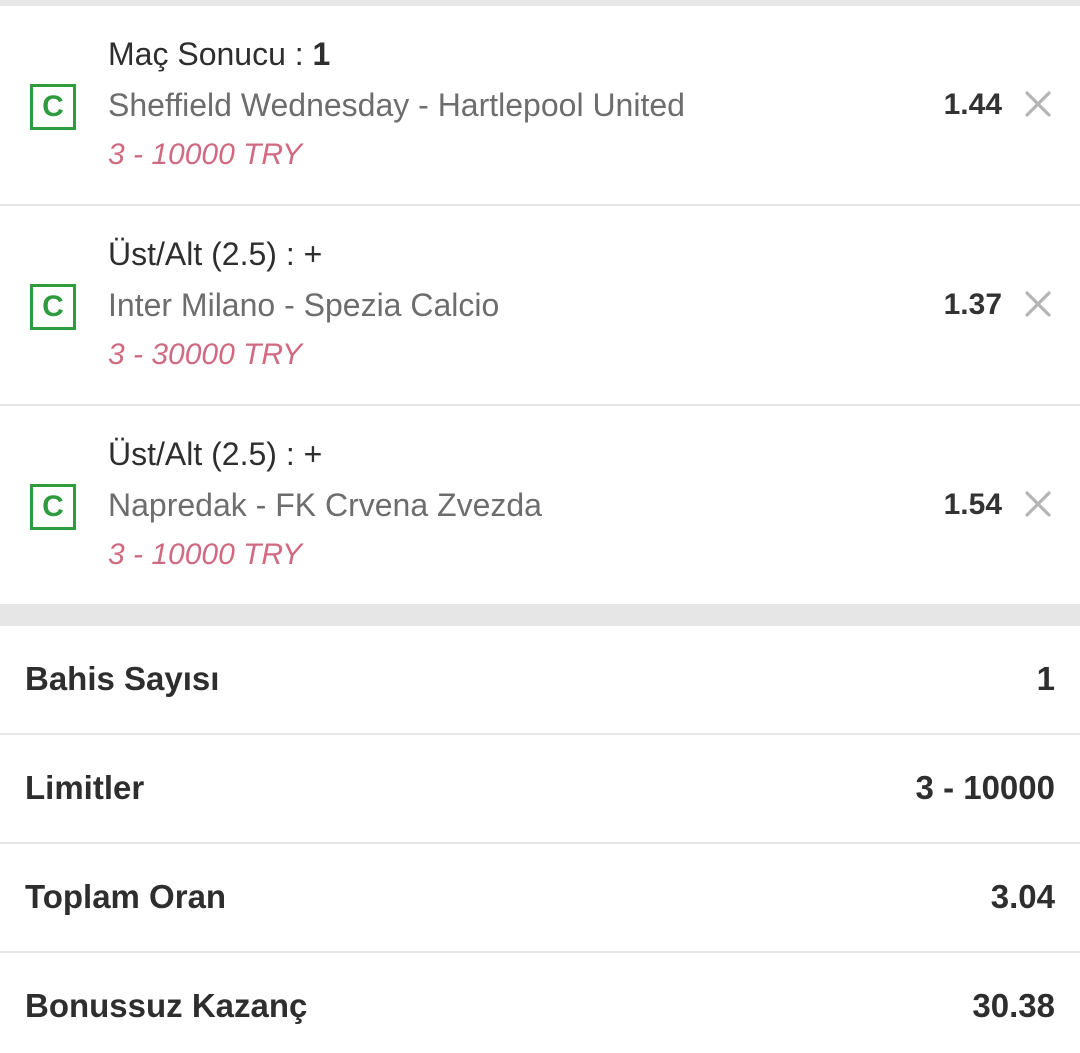 The width and height of the screenshot is (1080, 1053). I want to click on summary-value: 3.04, so click(1022, 896).